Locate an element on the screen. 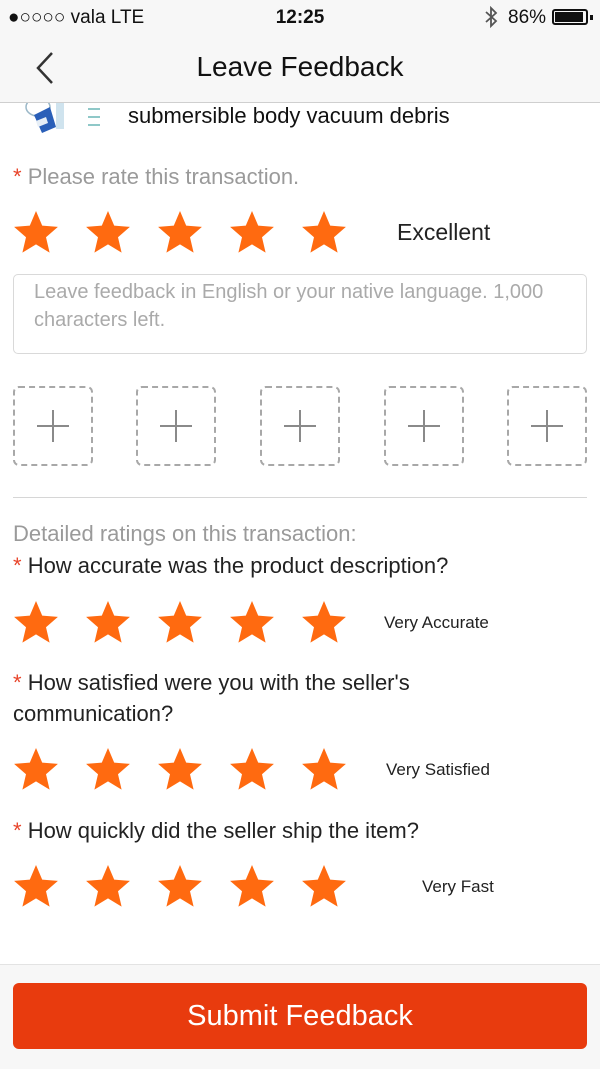 This screenshot has width=600, height=1069. product-name: submersible body vacuum debris is located at coordinates (289, 115).